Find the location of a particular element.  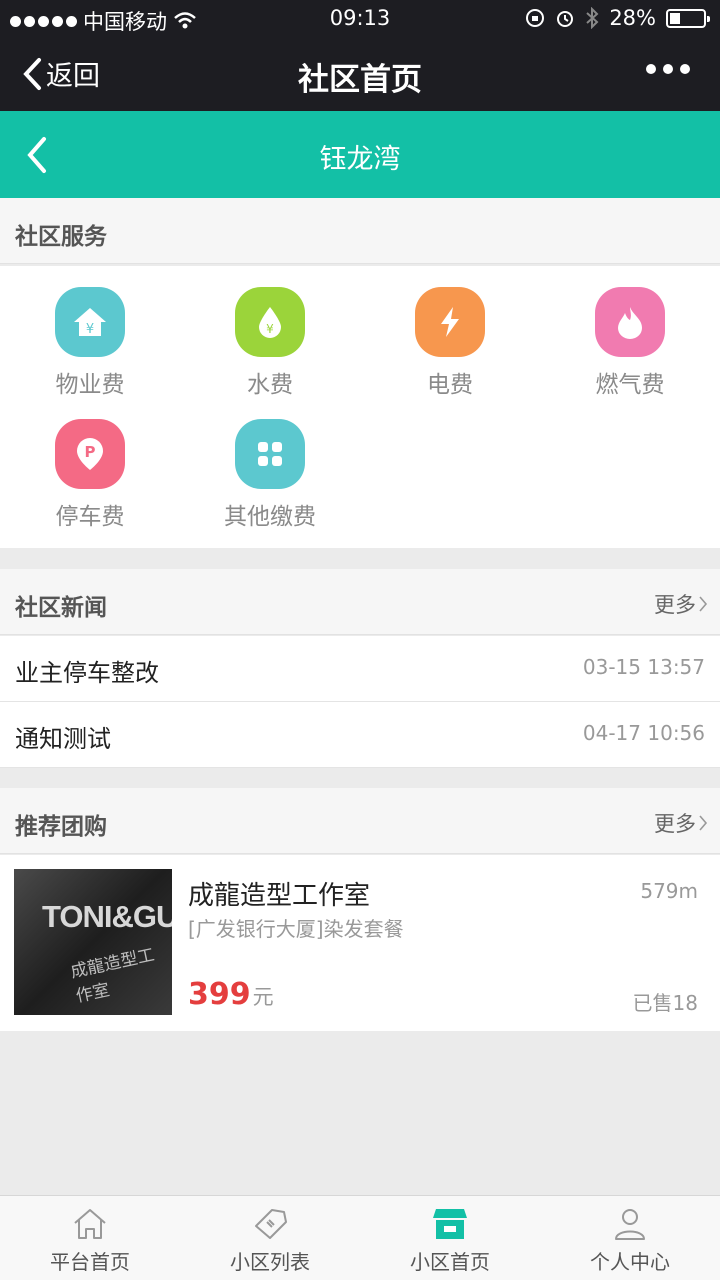

news-more-link: 更多 is located at coordinates (681, 604).